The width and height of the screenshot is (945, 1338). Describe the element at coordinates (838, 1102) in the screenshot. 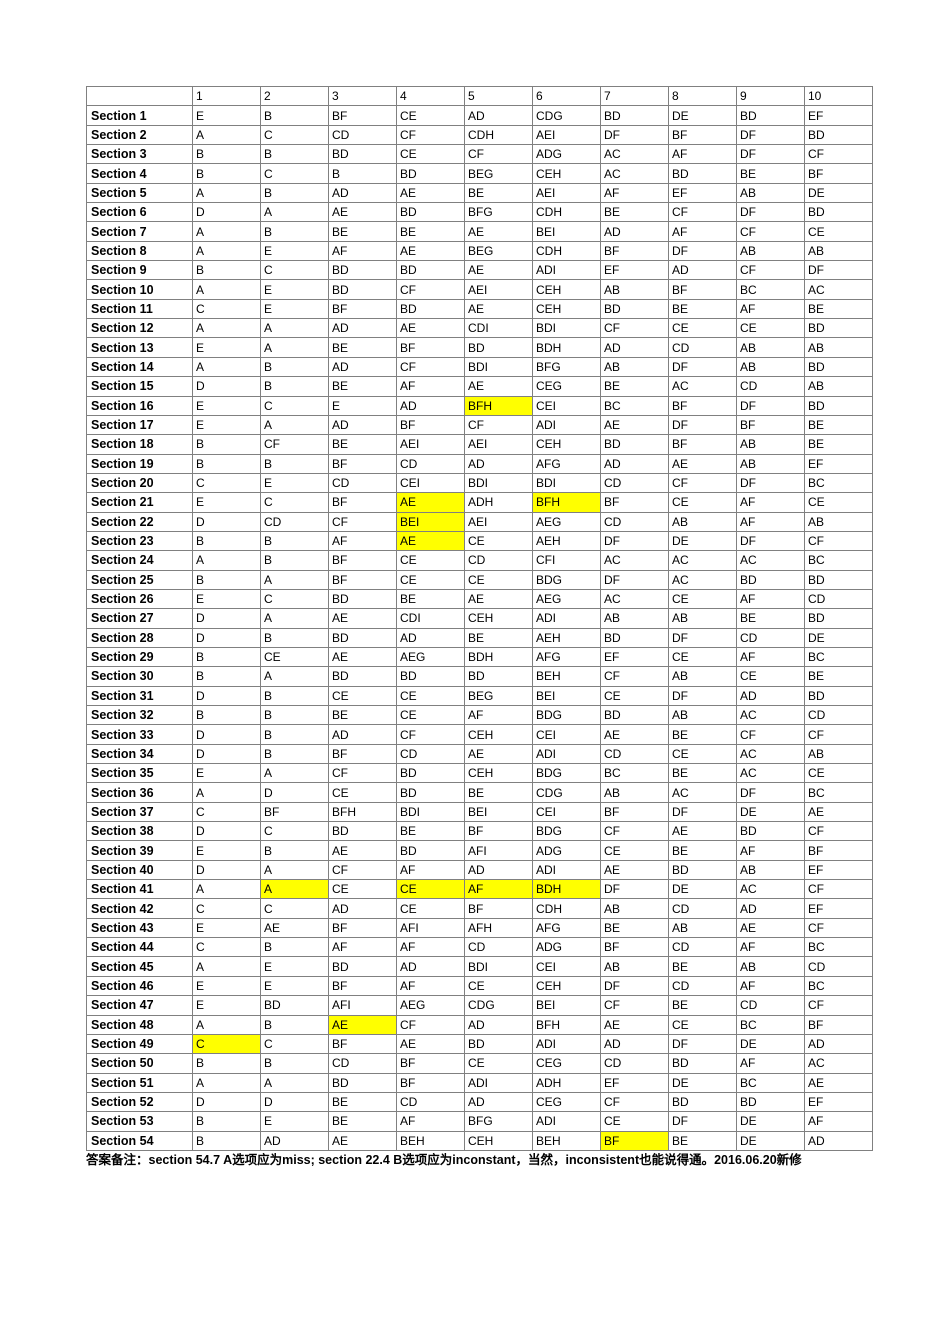

I see `answer-cell-52-10: EF` at that location.